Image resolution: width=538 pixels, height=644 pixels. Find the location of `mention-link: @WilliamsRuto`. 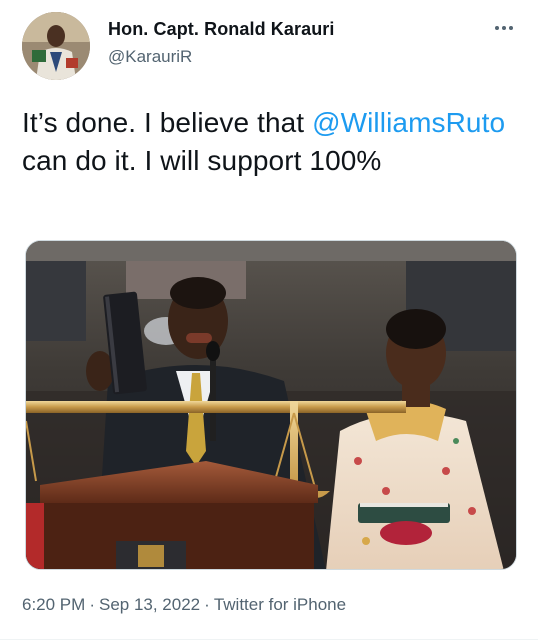

mention-link: @WilliamsRuto is located at coordinates (408, 122).